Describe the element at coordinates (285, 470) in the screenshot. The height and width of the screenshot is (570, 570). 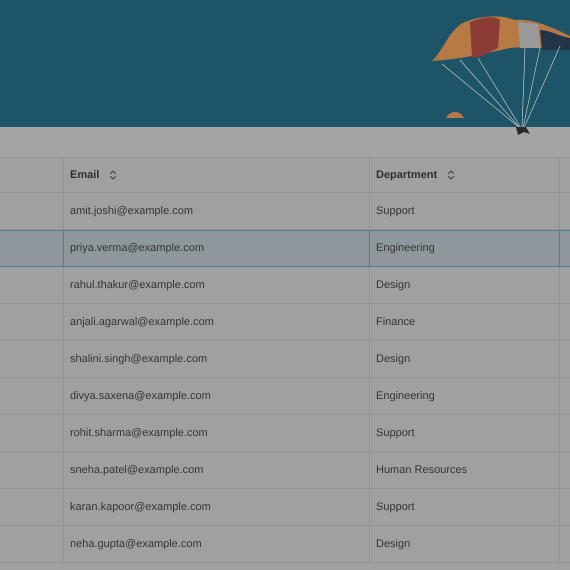
I see `table-row: sneha.patel@example.com Human Resources` at that location.